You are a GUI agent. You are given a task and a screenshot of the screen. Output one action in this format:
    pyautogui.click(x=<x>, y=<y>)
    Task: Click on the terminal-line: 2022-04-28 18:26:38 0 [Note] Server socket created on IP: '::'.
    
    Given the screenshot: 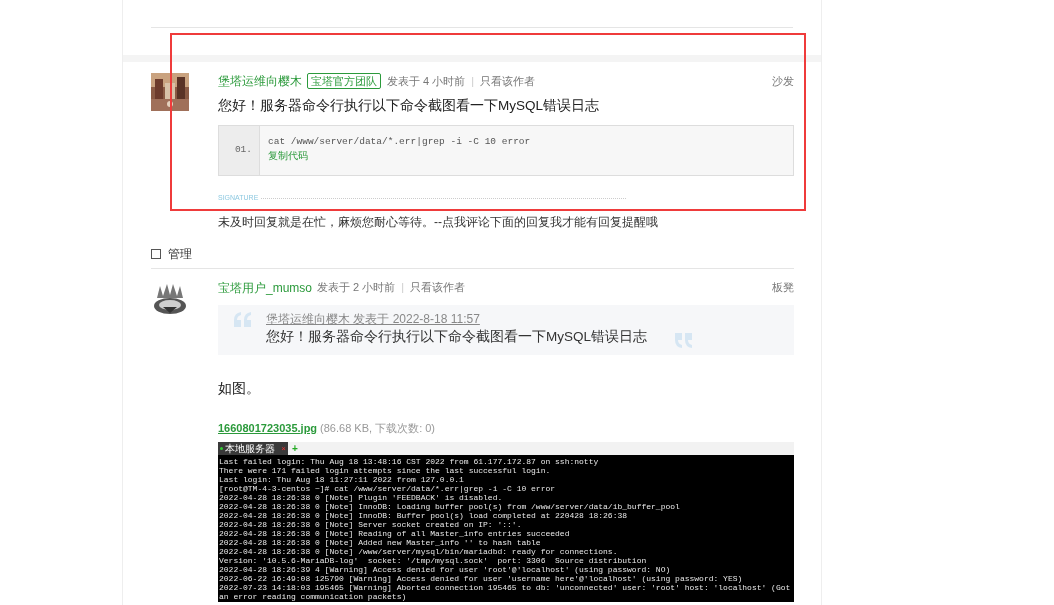 What is the action you would take?
    pyautogui.click(x=370, y=524)
    